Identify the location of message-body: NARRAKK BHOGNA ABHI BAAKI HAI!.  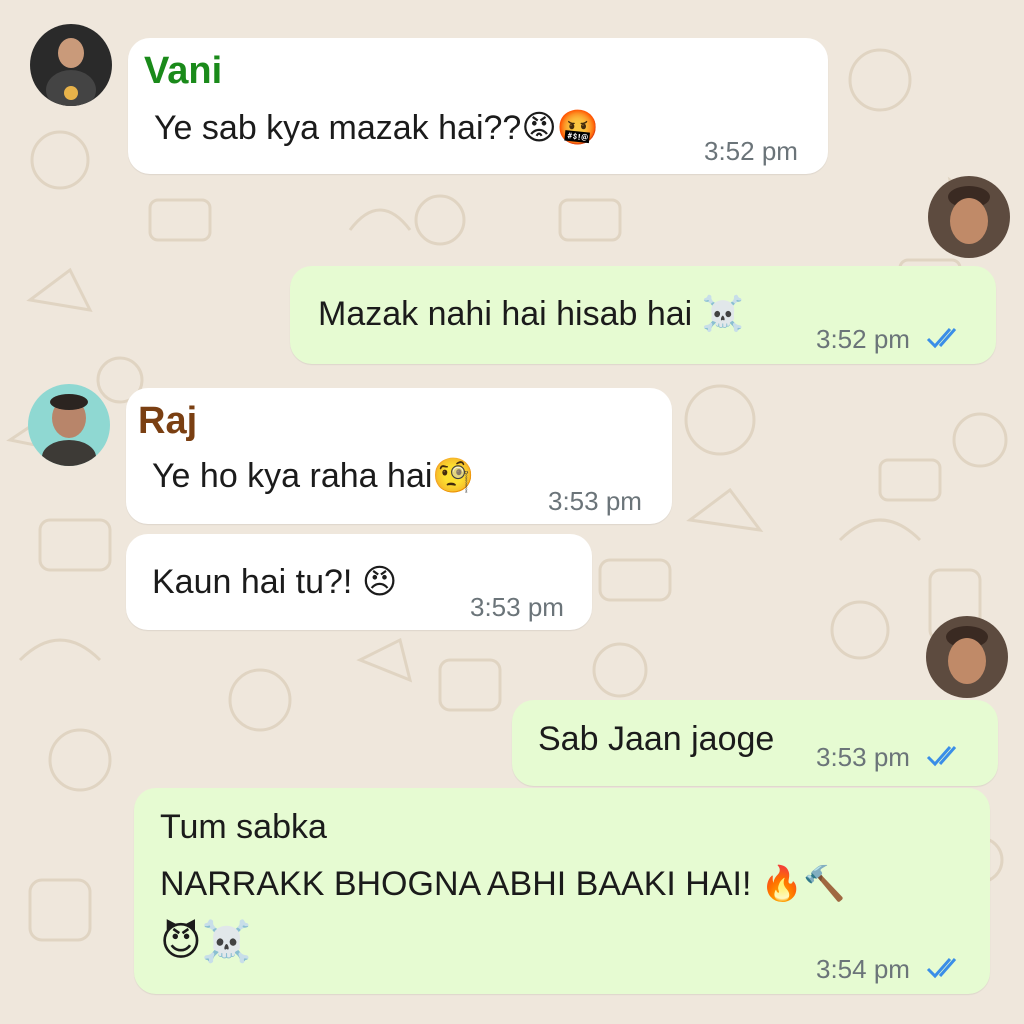
(456, 884).